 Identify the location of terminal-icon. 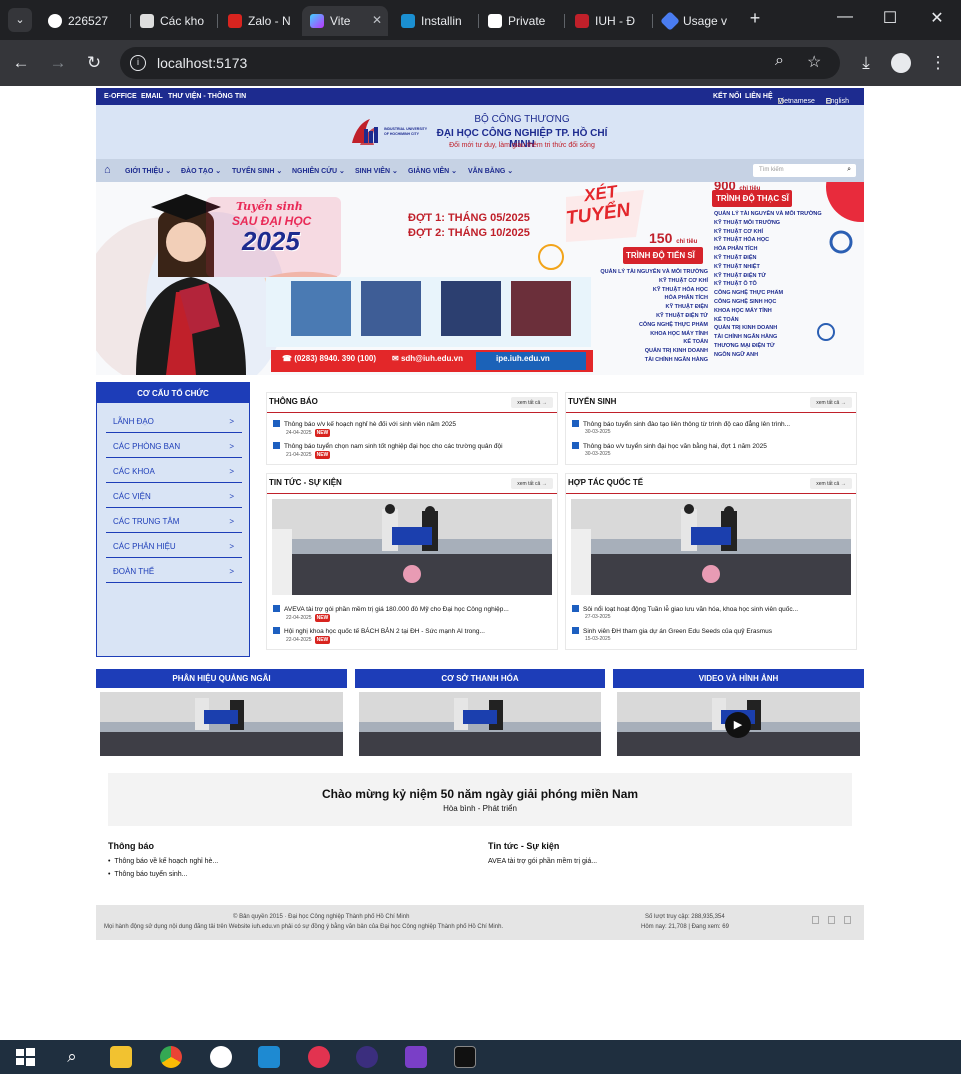
(465, 1057).